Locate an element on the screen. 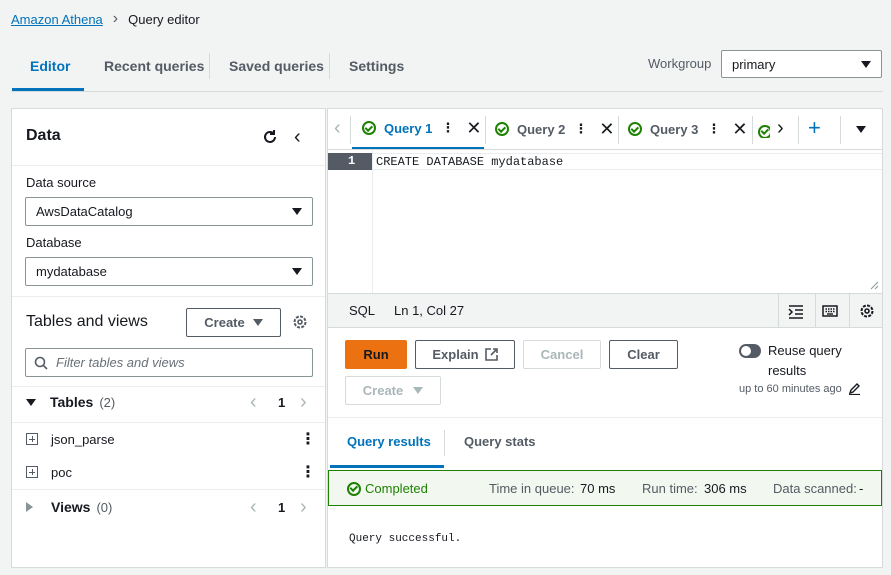 This screenshot has width=891, height=575. scroll-right-icon: › is located at coordinates (780, 128).